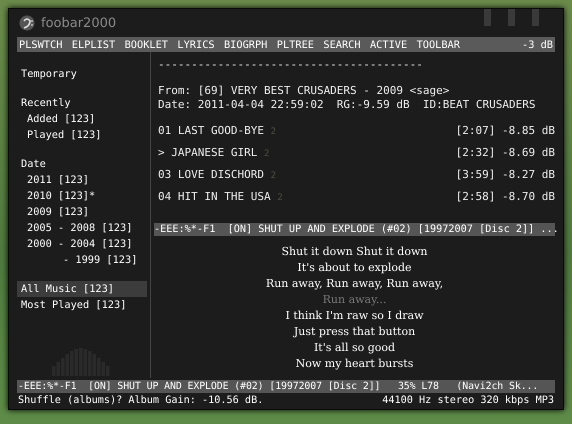 This screenshot has height=424, width=572. What do you see at coordinates (82, 212) in the screenshot?
I see `sidebar-item: 2009 [123]` at bounding box center [82, 212].